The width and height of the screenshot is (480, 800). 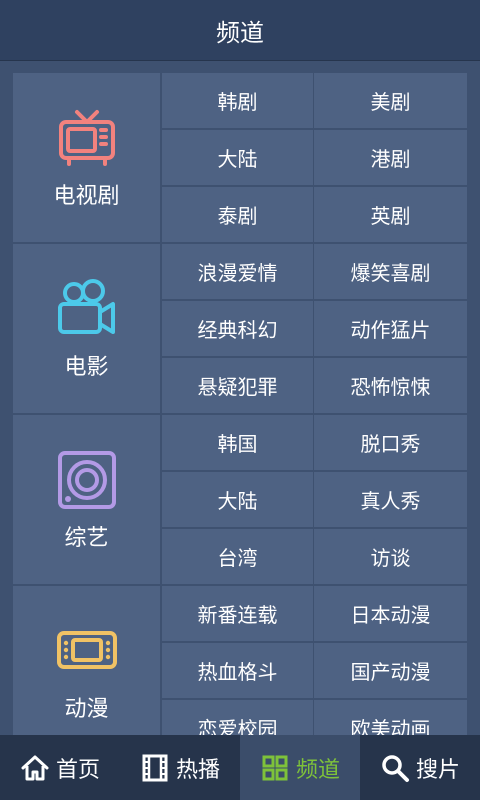 I want to click on channel-item: 恋爱校园, so click(x=238, y=717).